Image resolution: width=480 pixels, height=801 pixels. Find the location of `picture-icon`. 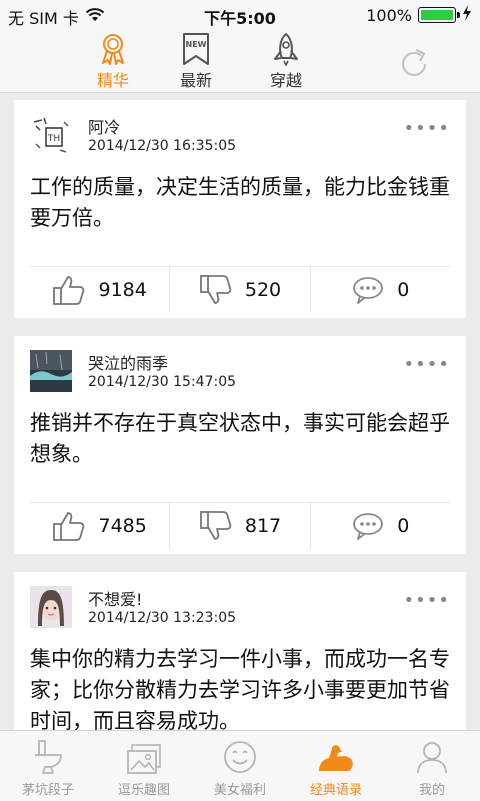

picture-icon is located at coordinates (144, 753).